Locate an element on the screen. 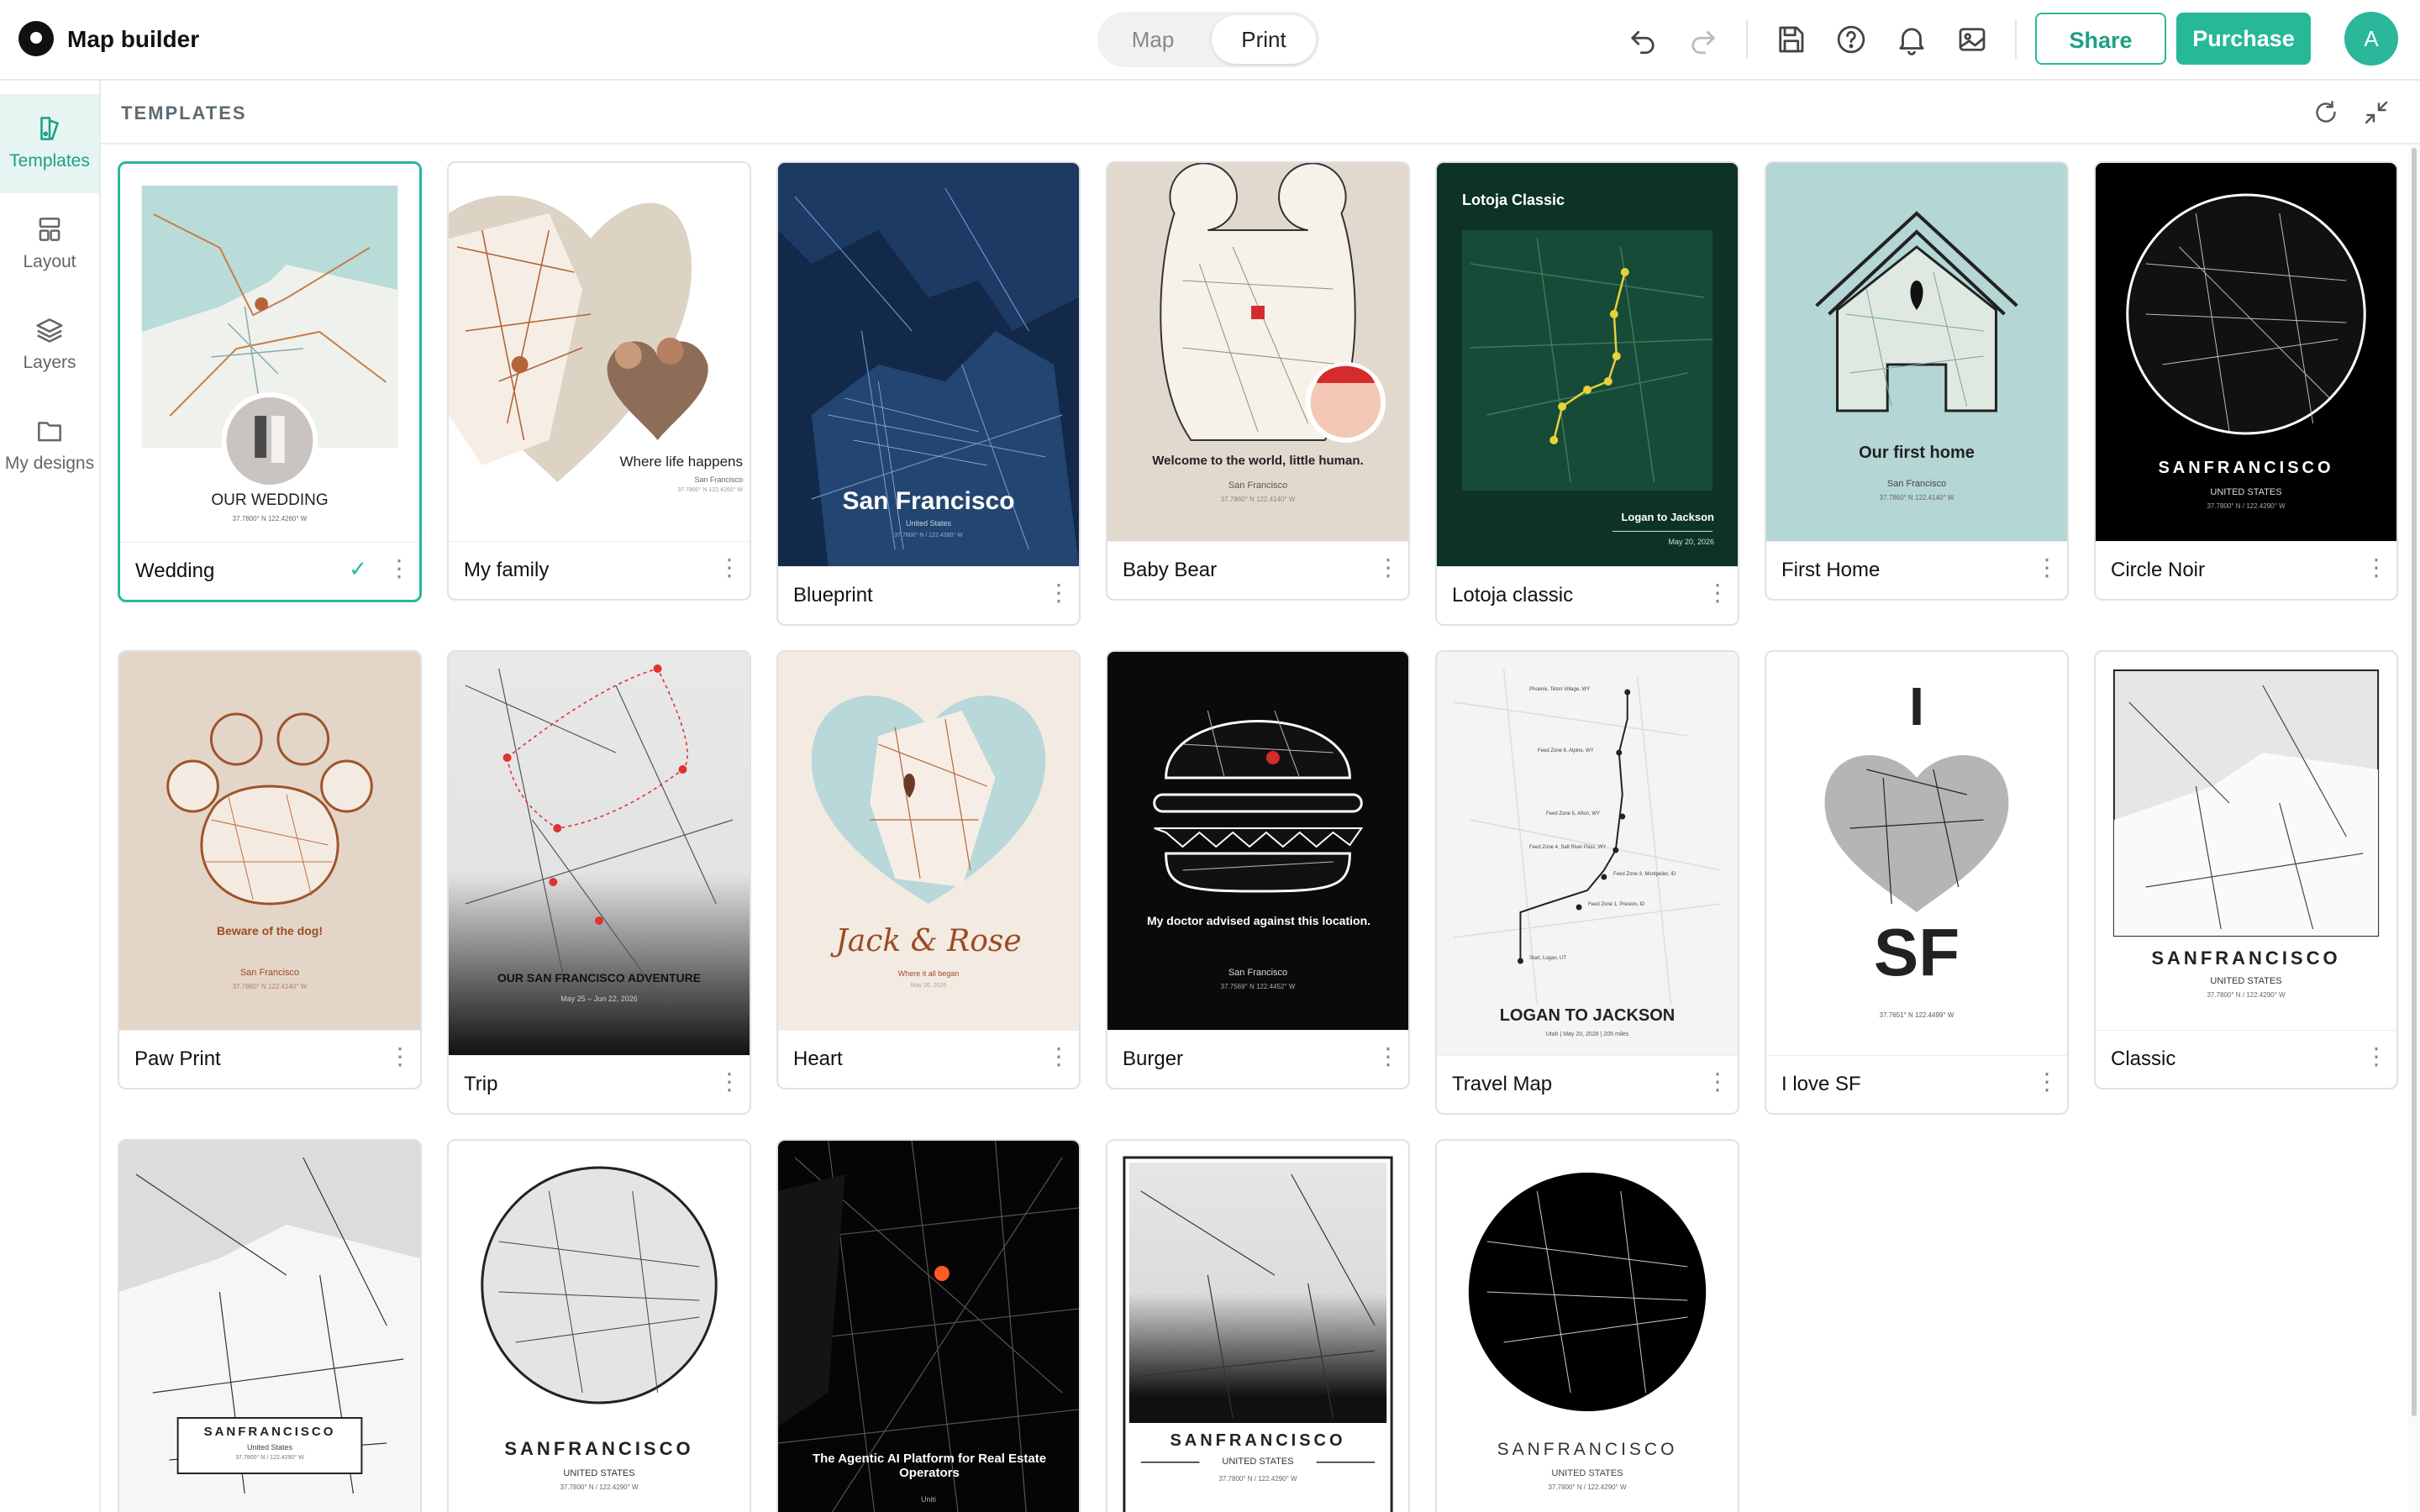 The height and width of the screenshot is (1512, 2420). poster-subtitle: May 25 – Jun 22, 2026 is located at coordinates (599, 999).